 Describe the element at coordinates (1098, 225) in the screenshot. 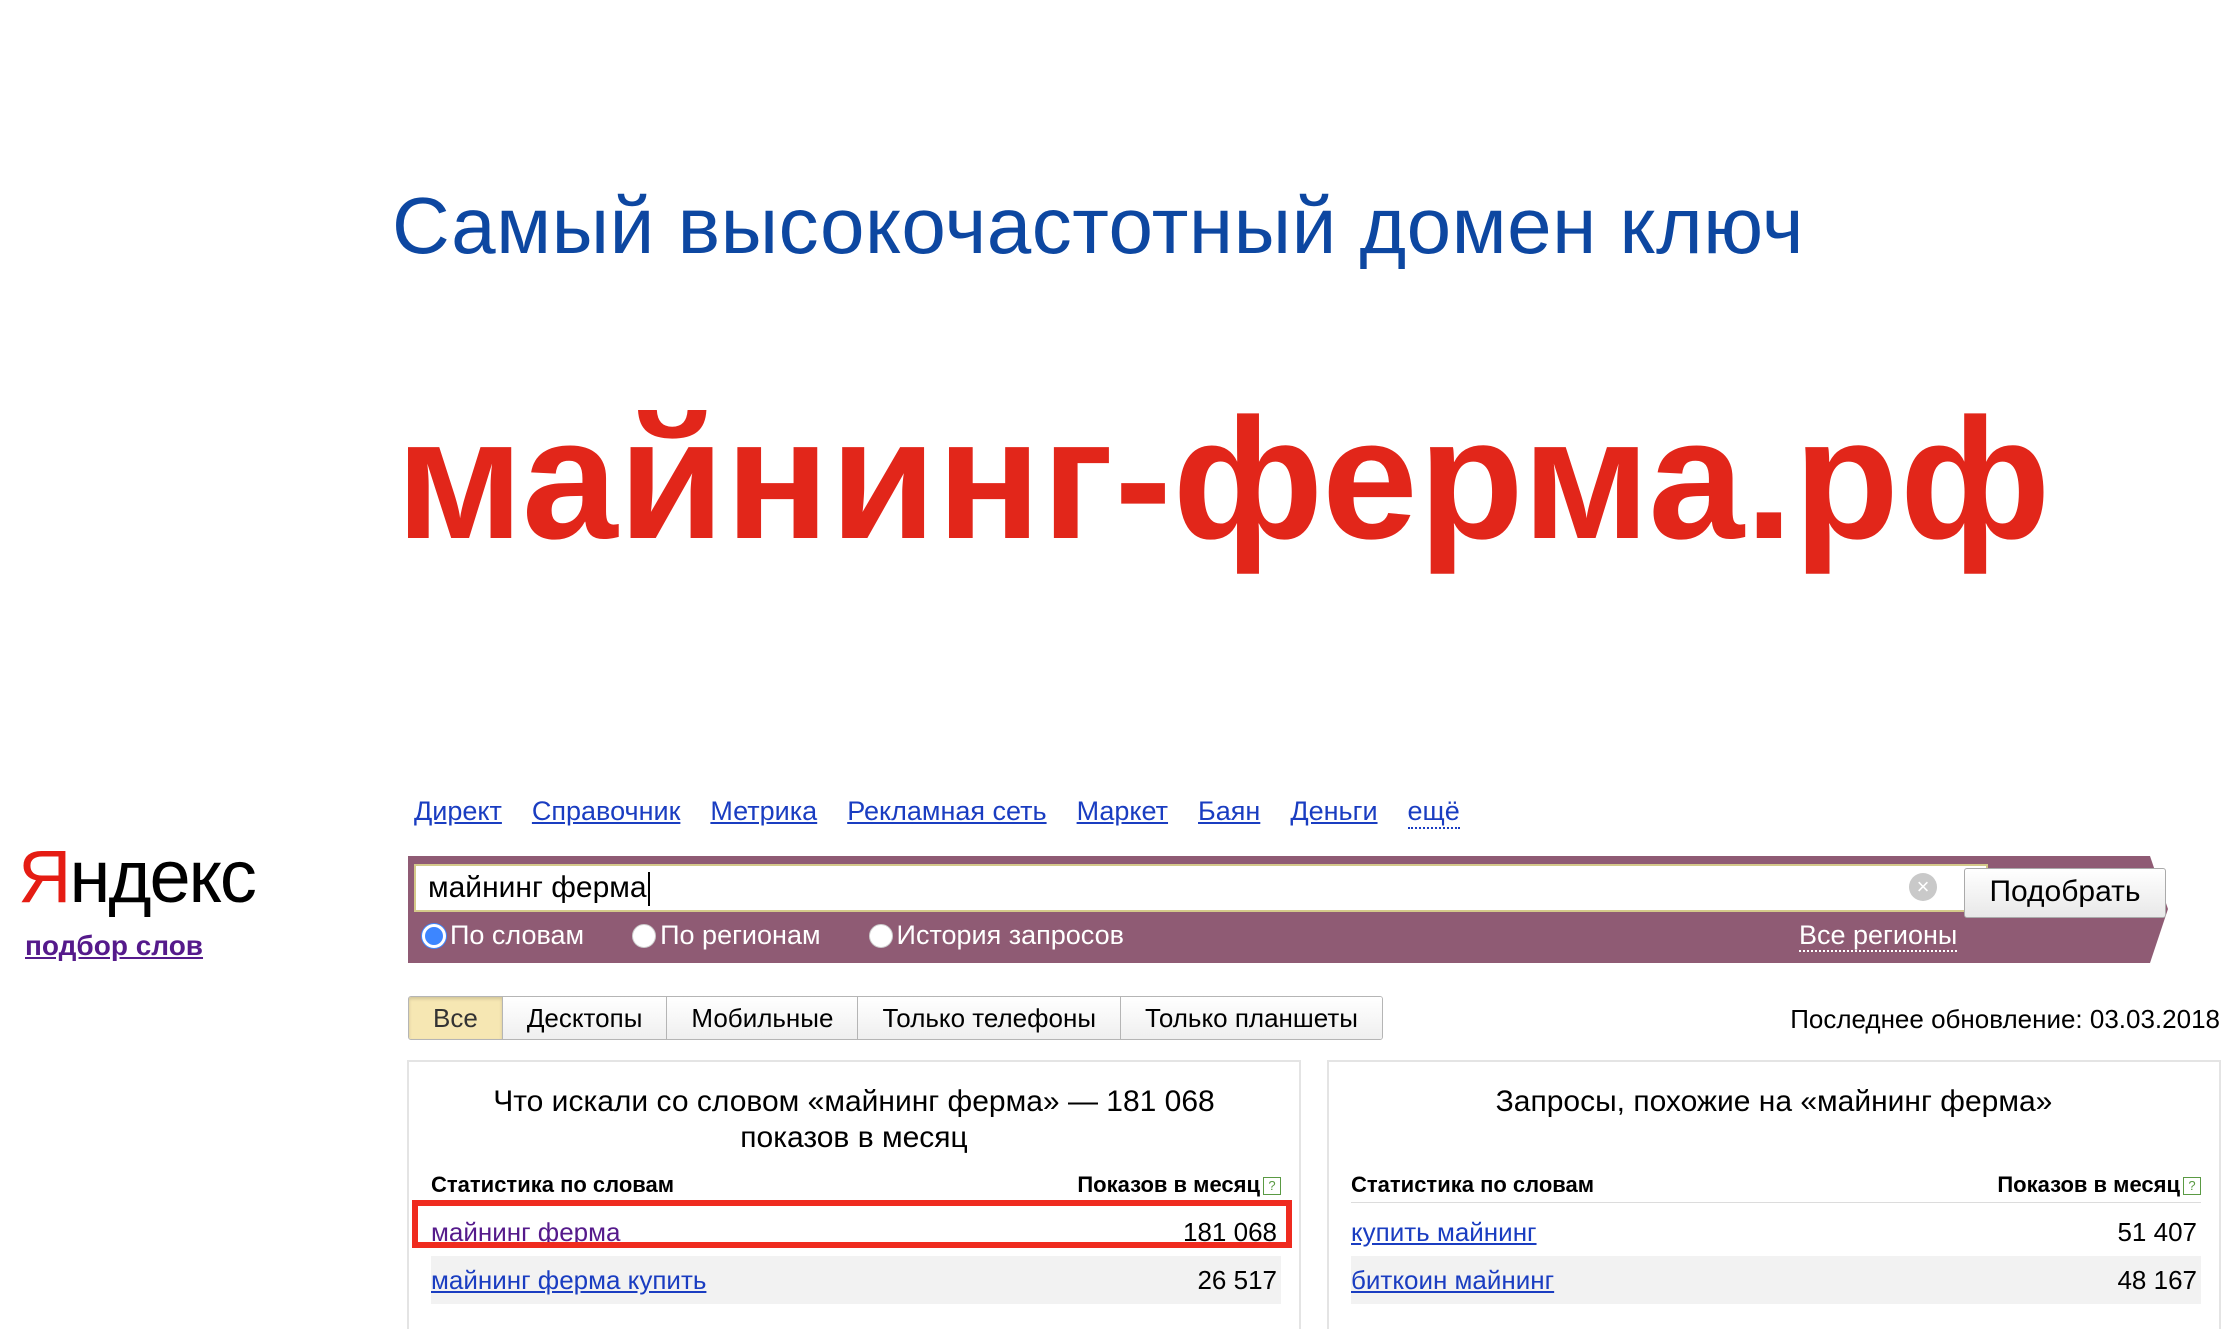

I see `headline: Самый высокочастотный домен ключ` at that location.